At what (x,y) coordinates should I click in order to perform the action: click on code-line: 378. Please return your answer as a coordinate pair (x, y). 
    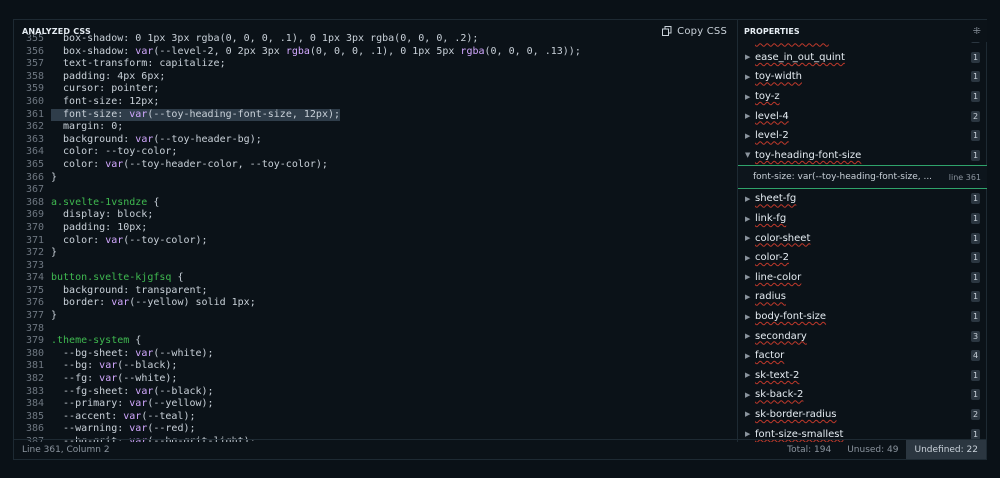
    Looking at the image, I should click on (375, 329).